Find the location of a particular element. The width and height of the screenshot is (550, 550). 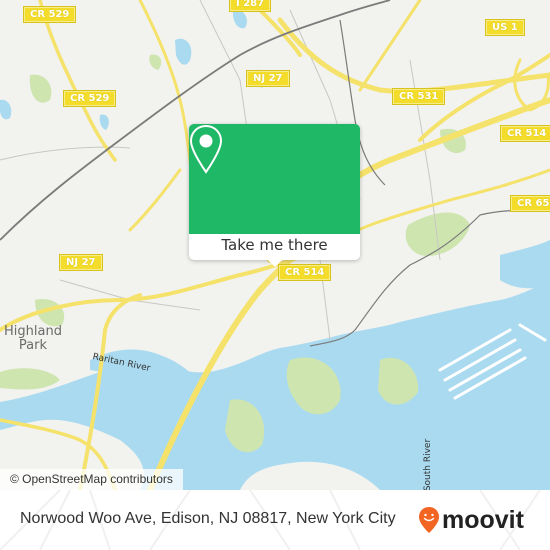

moovit-logo: moovit is located at coordinates (471, 520).